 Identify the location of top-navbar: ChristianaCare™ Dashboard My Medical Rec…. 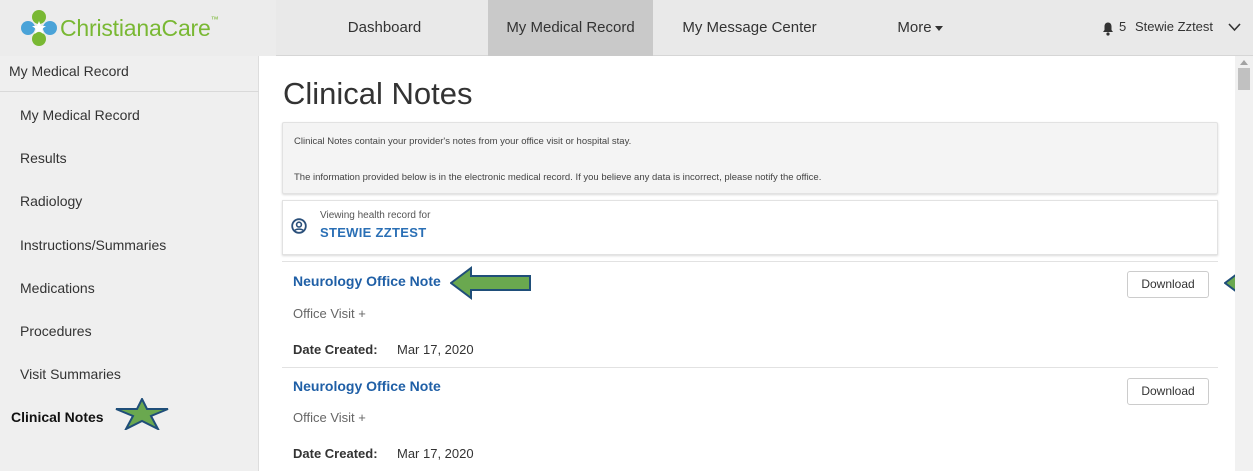
(626, 28).